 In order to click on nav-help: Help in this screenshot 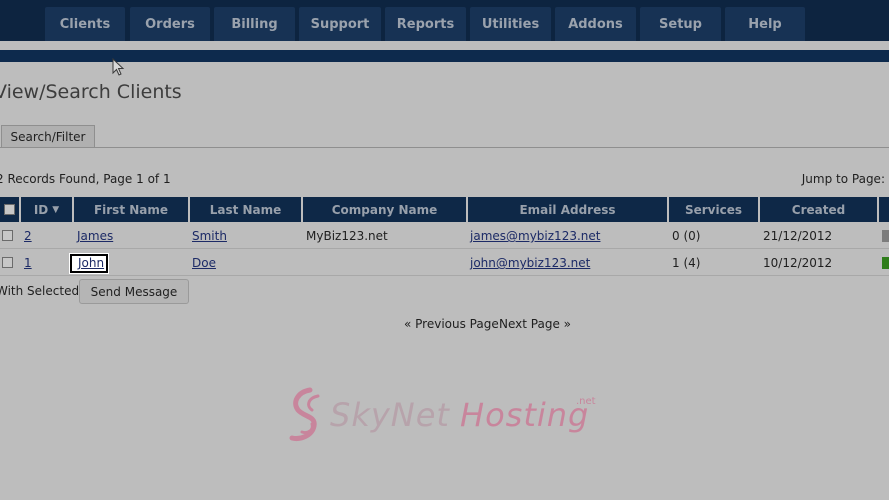, I will do `click(765, 24)`.